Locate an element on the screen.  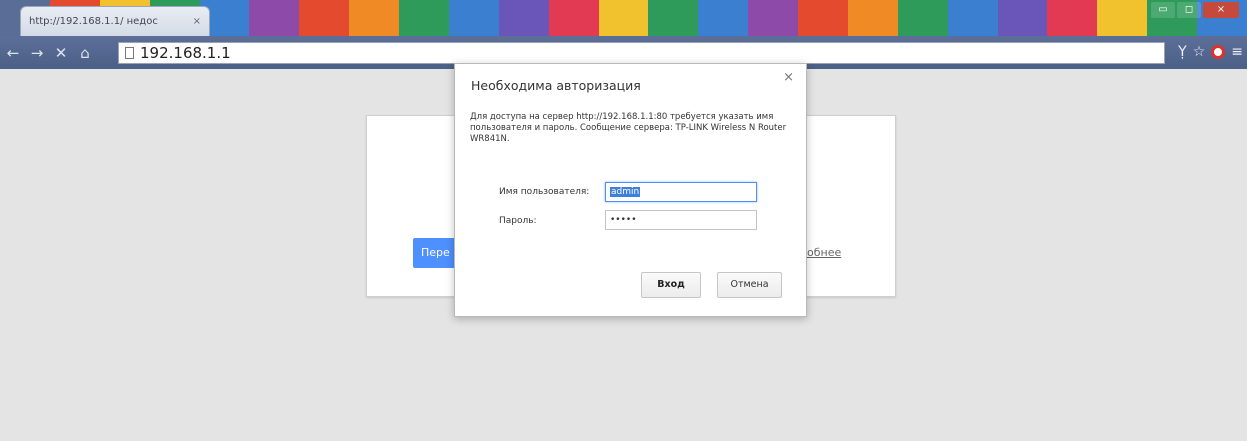
back-icon: ← is located at coordinates (13, 53).